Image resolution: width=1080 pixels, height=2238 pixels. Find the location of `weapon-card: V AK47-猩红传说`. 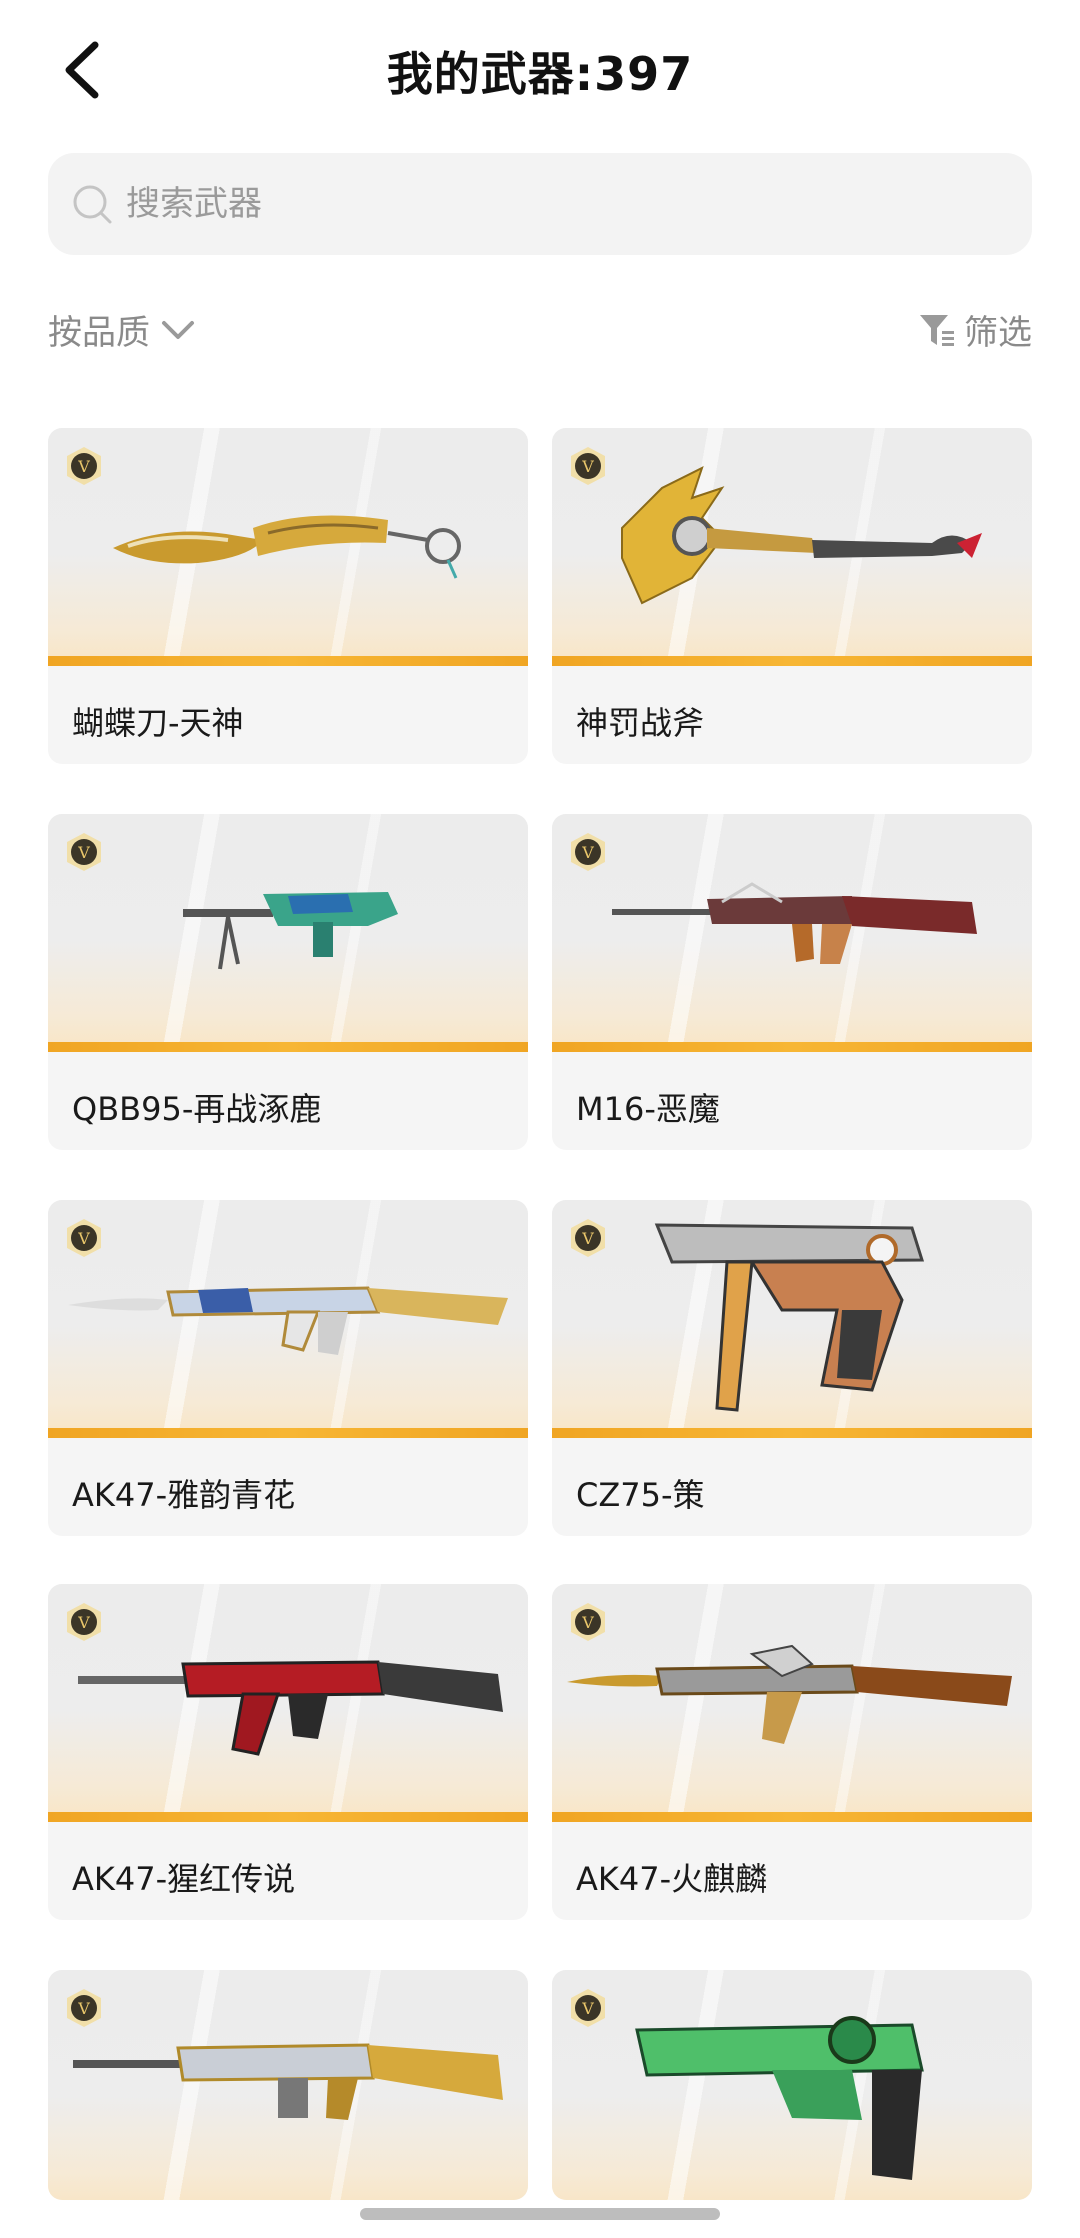

weapon-card: V AK47-猩红传说 is located at coordinates (288, 1752).